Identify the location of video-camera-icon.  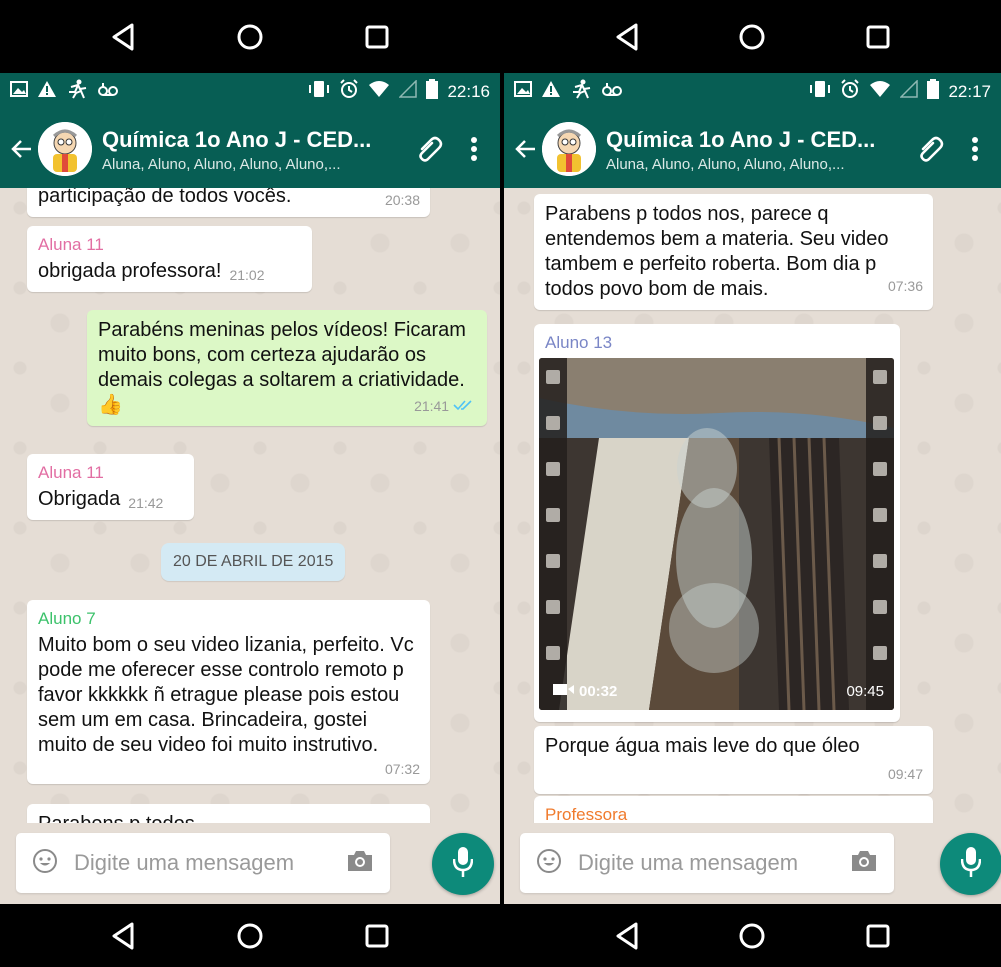
(564, 691).